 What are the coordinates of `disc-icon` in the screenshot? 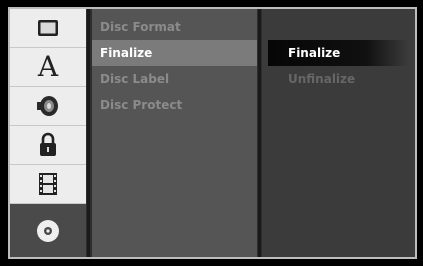 It's located at (48, 231).